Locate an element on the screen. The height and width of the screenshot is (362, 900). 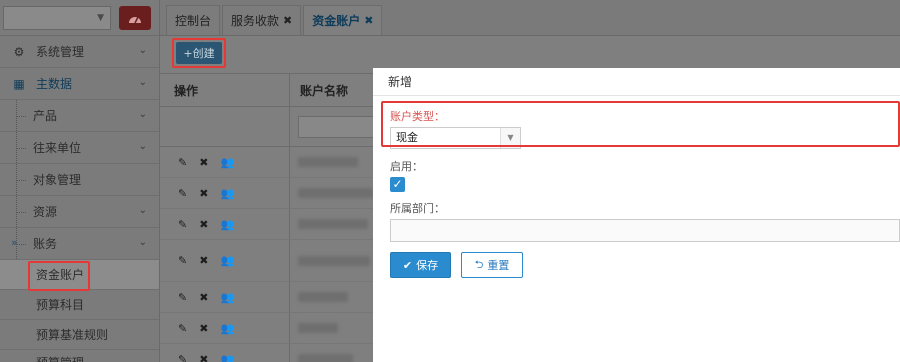
sidebar-item-label: 主数据 is located at coordinates (54, 84).